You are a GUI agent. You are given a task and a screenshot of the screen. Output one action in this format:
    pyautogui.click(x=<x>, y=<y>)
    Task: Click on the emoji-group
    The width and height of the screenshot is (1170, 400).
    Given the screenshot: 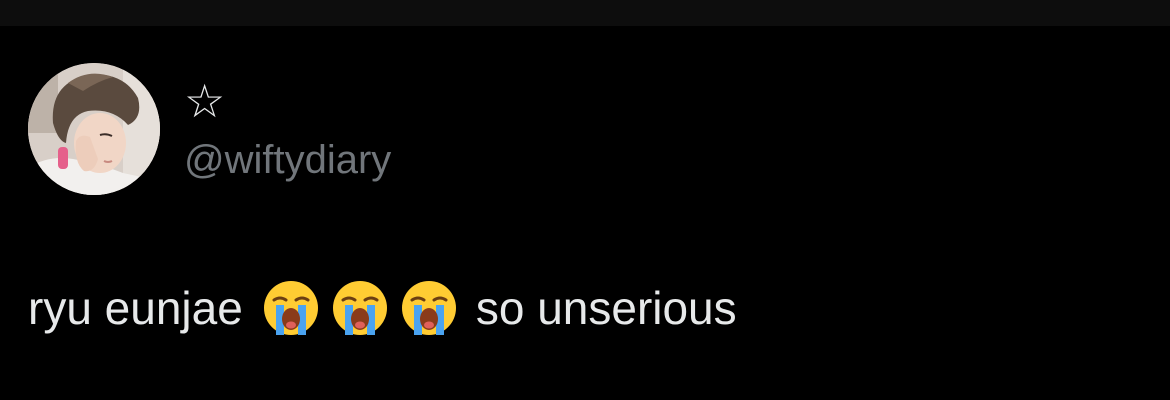 What is the action you would take?
    pyautogui.click(x=360, y=308)
    